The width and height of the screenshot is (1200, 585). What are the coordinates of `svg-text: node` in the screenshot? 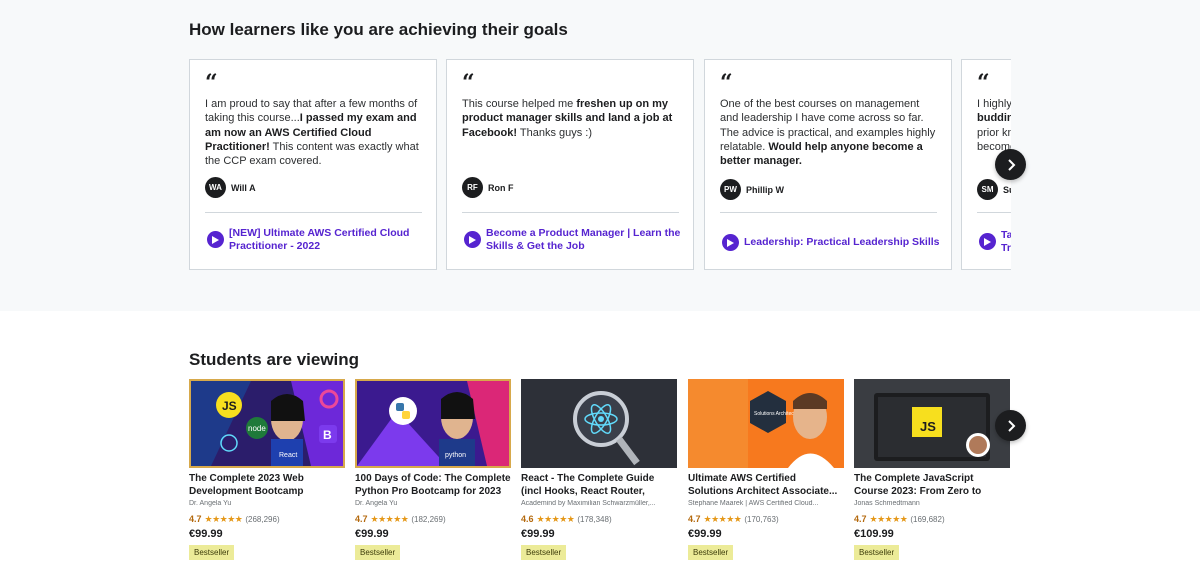 It's located at (257, 428).